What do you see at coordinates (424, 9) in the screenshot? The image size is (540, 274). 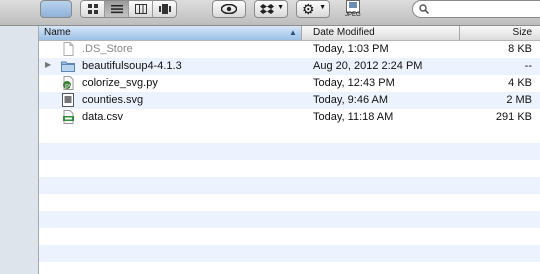 I see `search-icon` at bounding box center [424, 9].